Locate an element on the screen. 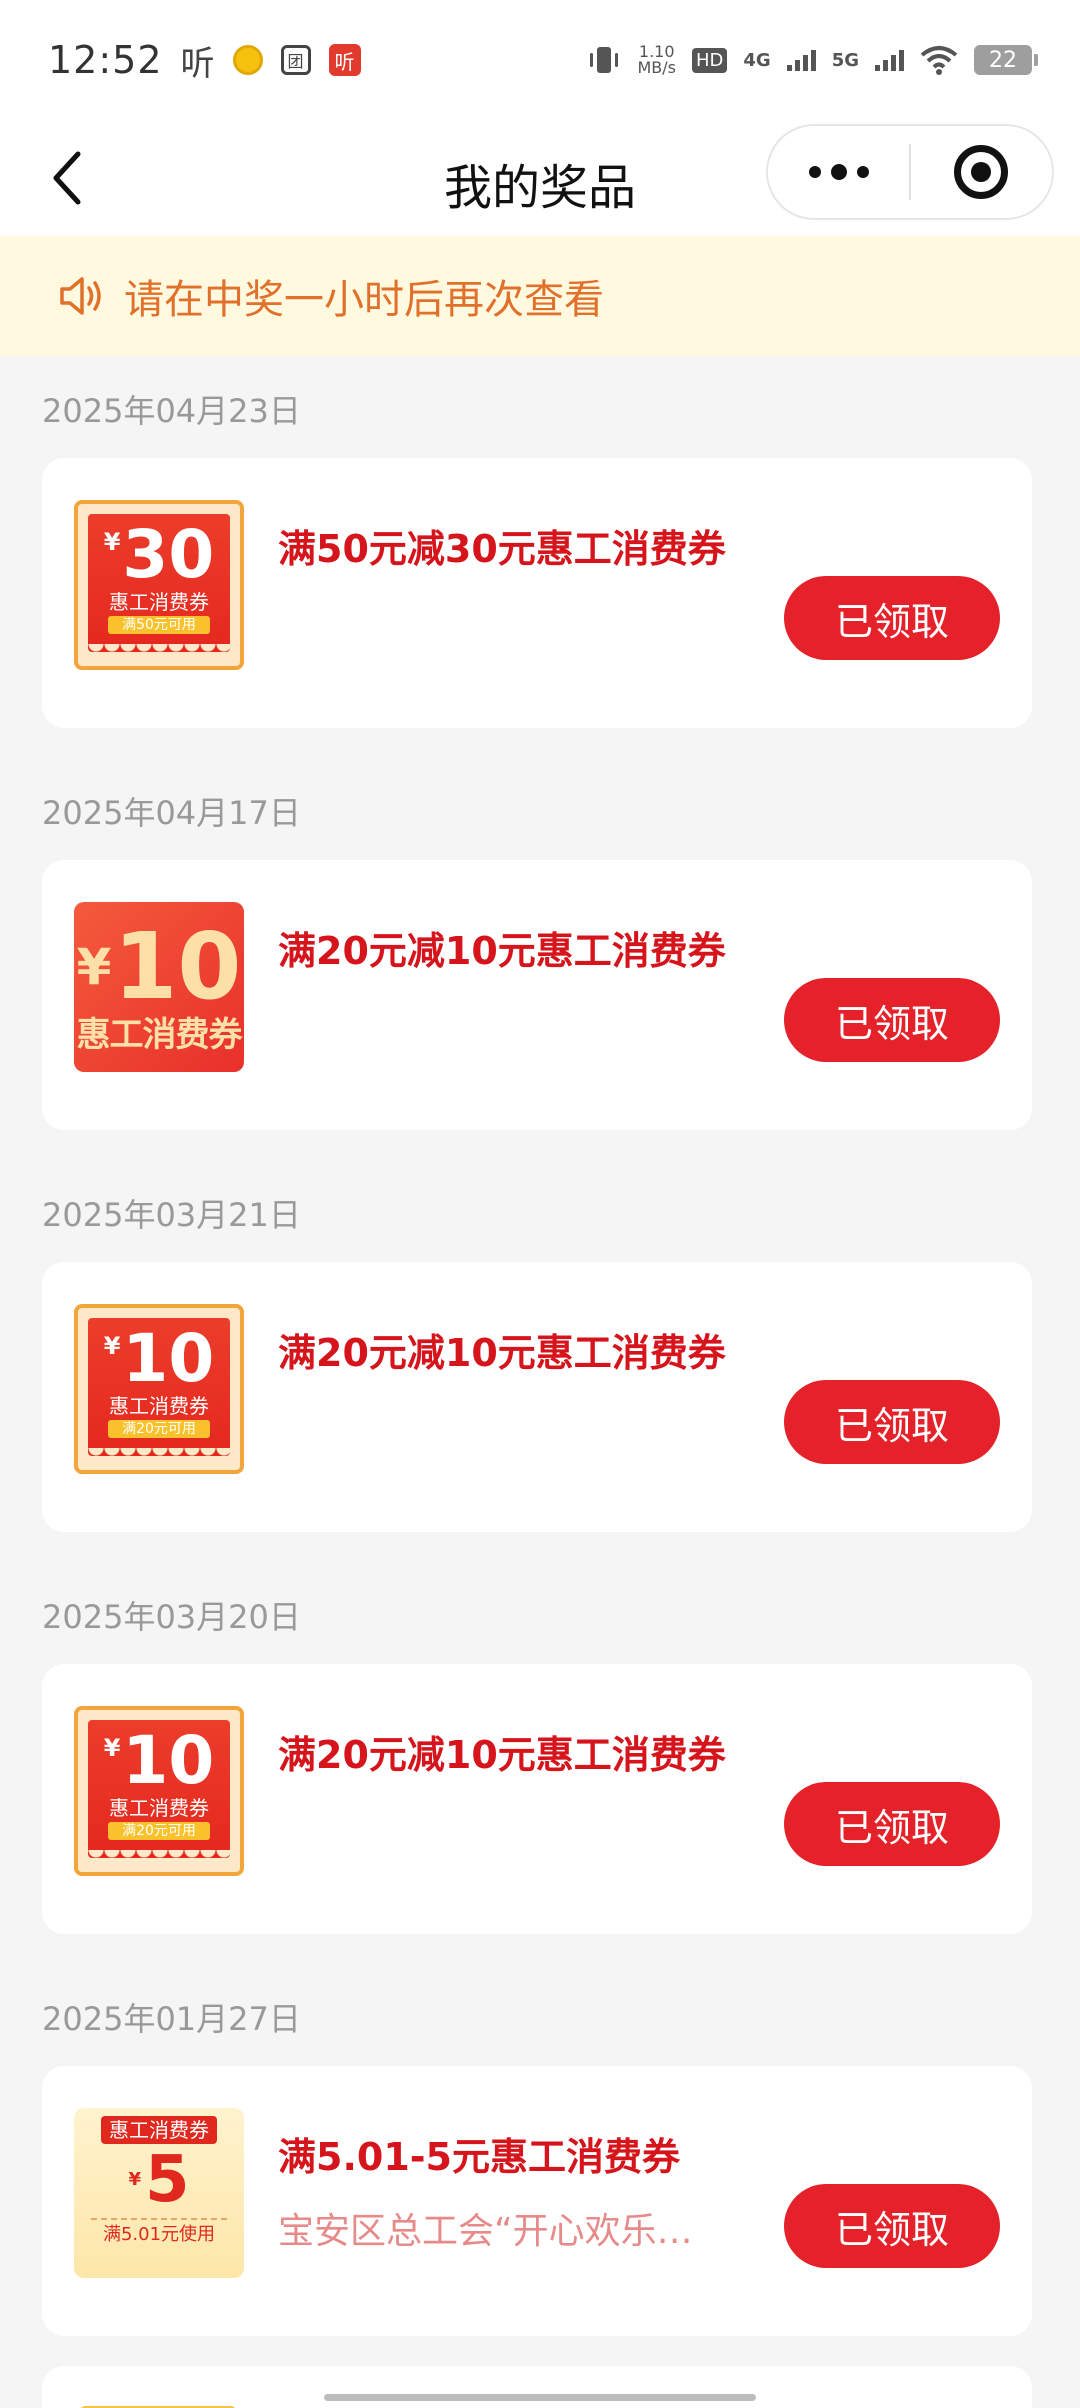 This screenshot has width=1080, height=2408. coupon-thumbnail: 惠工消费券 ¥5 满5.01元使用 is located at coordinates (159, 2193).